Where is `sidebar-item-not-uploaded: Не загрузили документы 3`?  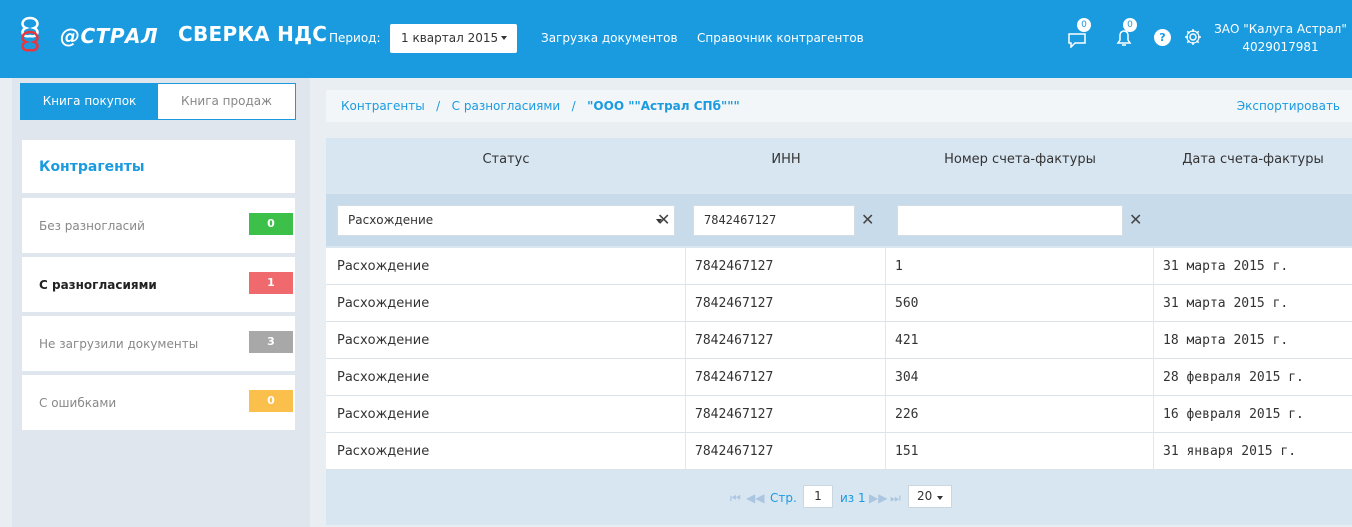 sidebar-item-not-uploaded: Не загрузили документы 3 is located at coordinates (158, 343).